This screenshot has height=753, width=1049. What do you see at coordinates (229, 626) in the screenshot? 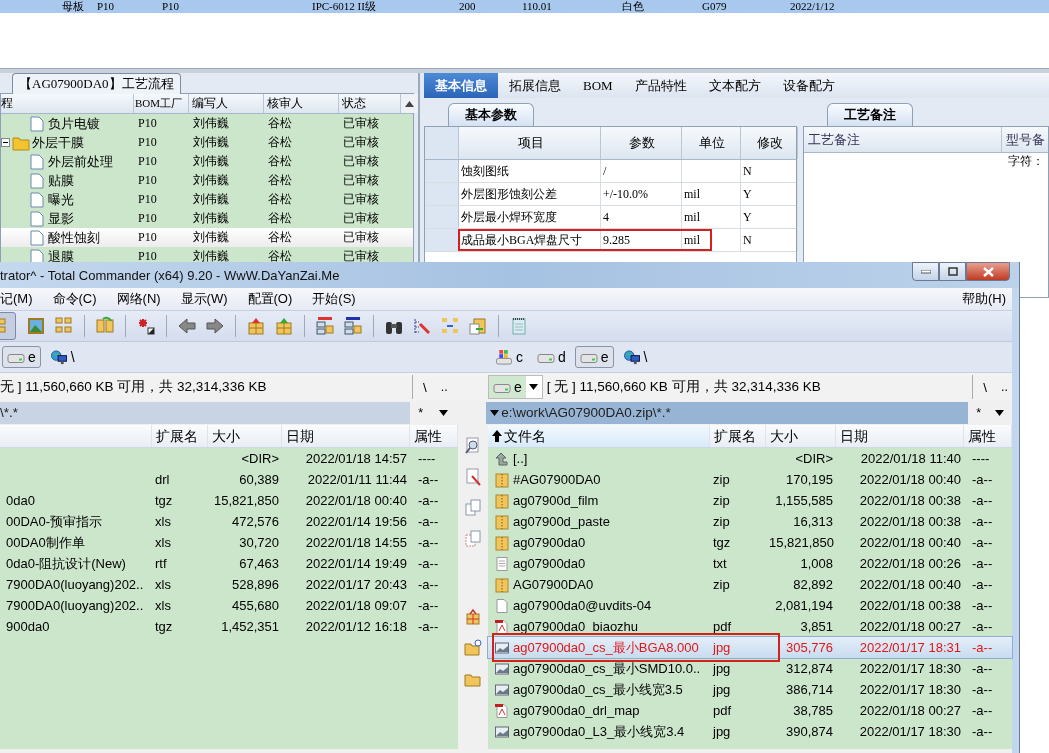
I see `file-row: 900da0 tgz 1,452,351 2022/01/12 16:18 -a--` at bounding box center [229, 626].